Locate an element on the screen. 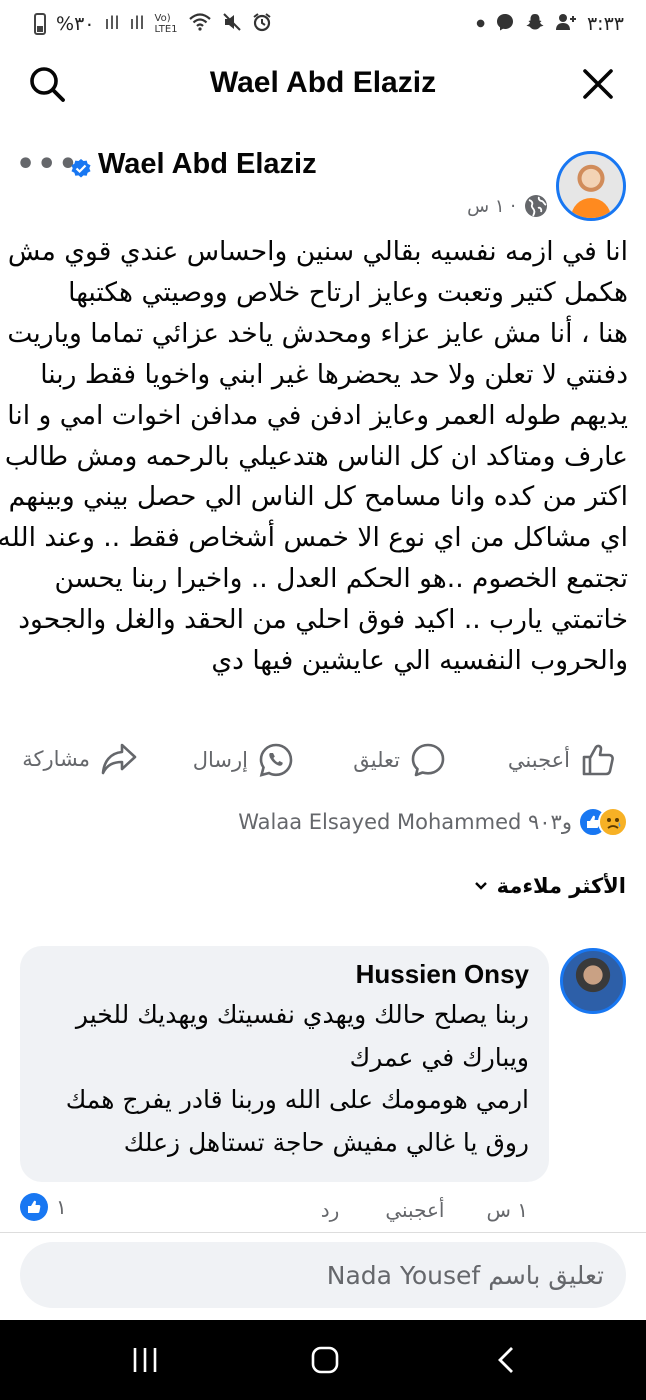 This screenshot has width=646, height=1400. reactions-count: Walaa Elsayed Mohammed و٩٠٣ is located at coordinates (405, 822).